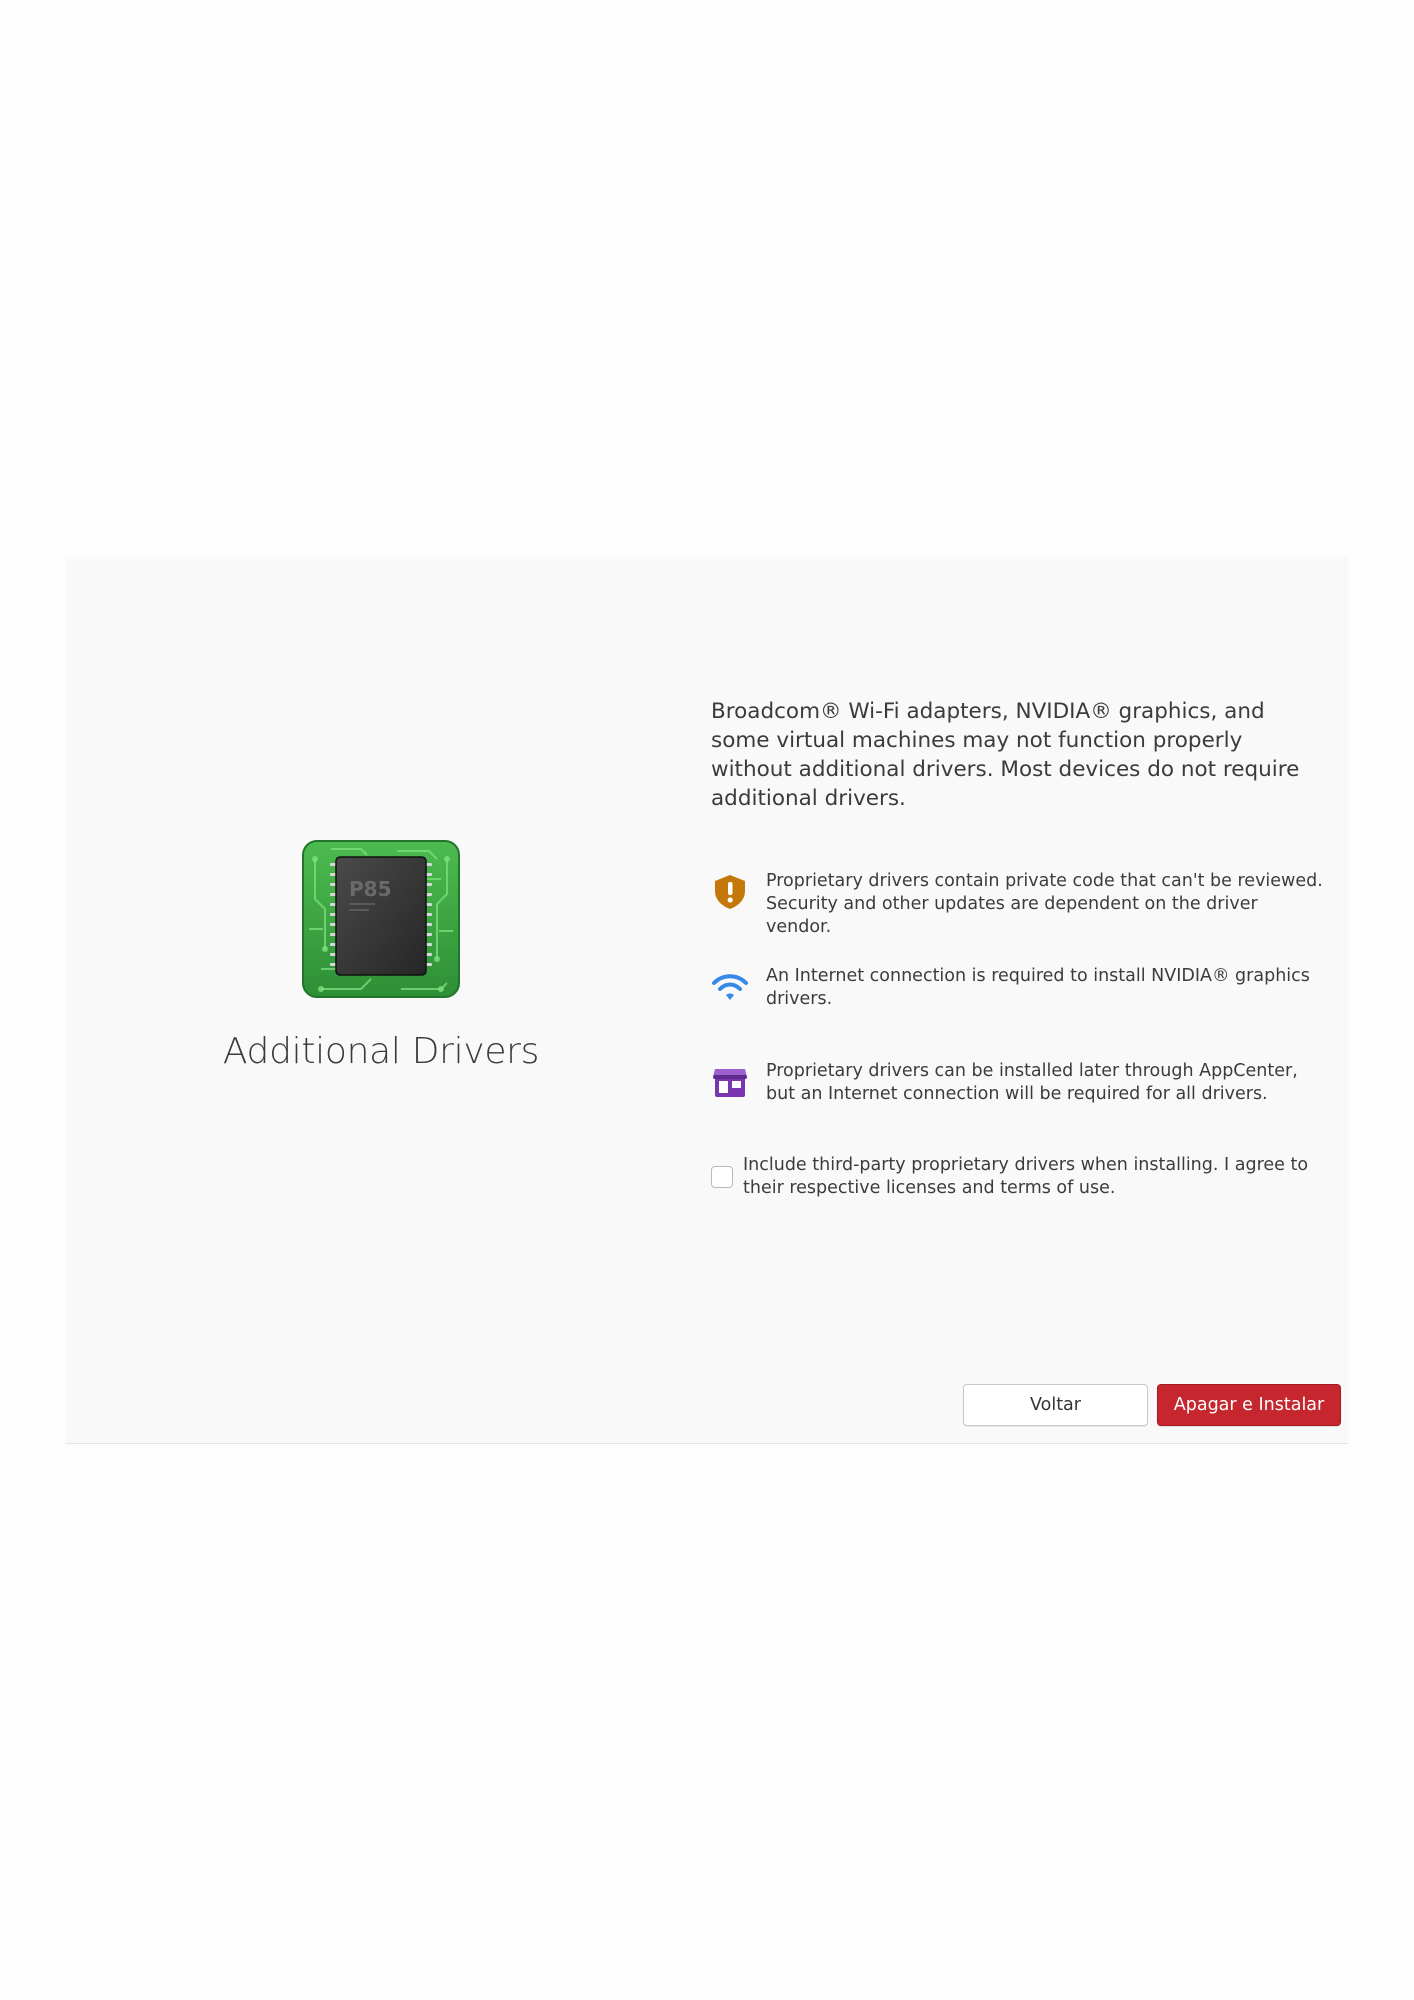 The width and height of the screenshot is (1414, 2000). Describe the element at coordinates (370, 889) in the screenshot. I see `chip-label: P85` at that location.